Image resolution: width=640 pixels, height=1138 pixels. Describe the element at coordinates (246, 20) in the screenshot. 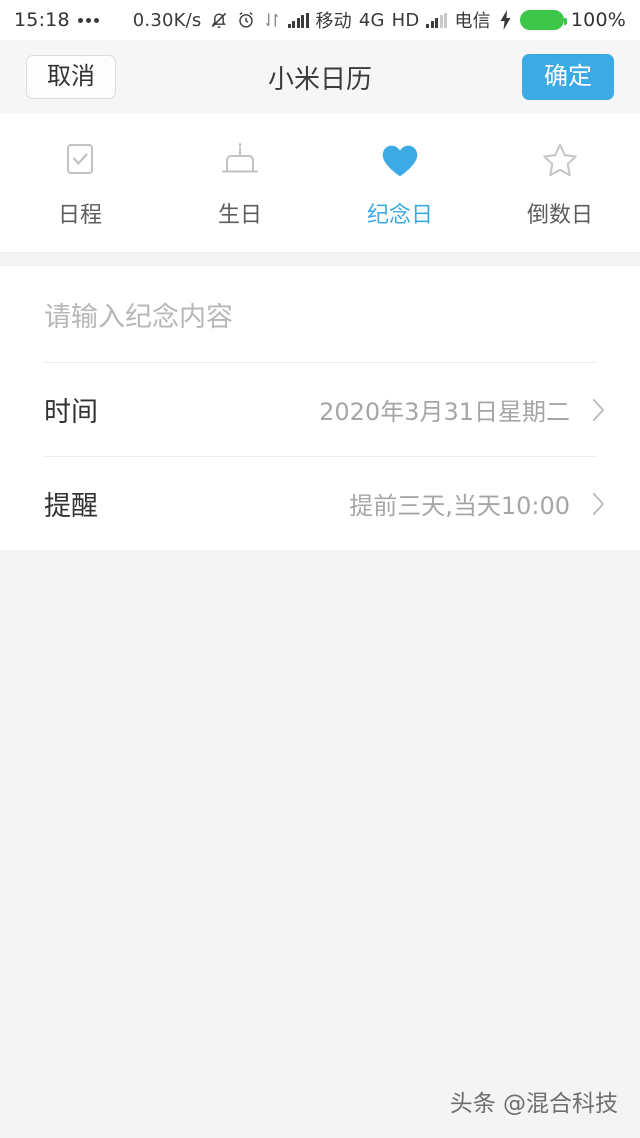

I see `alarm-clock-icon` at that location.